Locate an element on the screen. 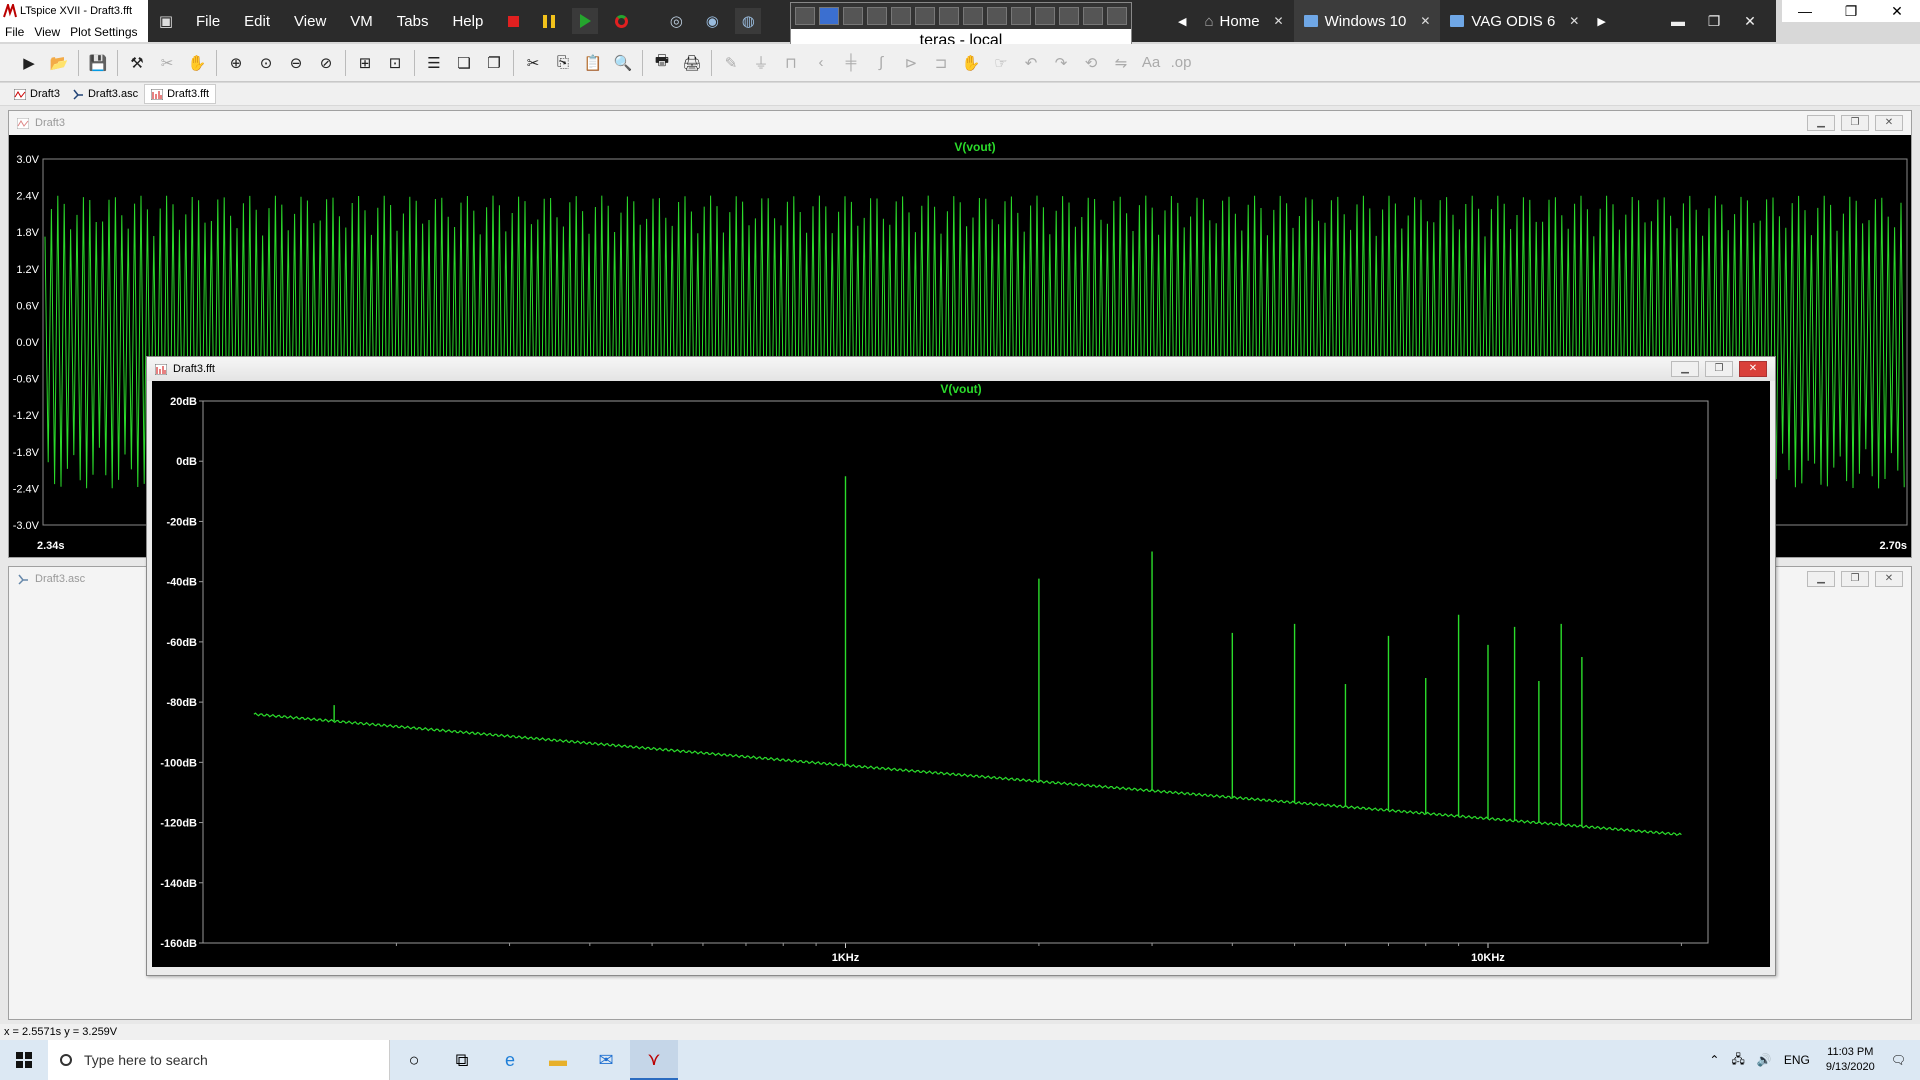 The width and height of the screenshot is (1920, 1080). suspend-icon is located at coordinates (549, 21).